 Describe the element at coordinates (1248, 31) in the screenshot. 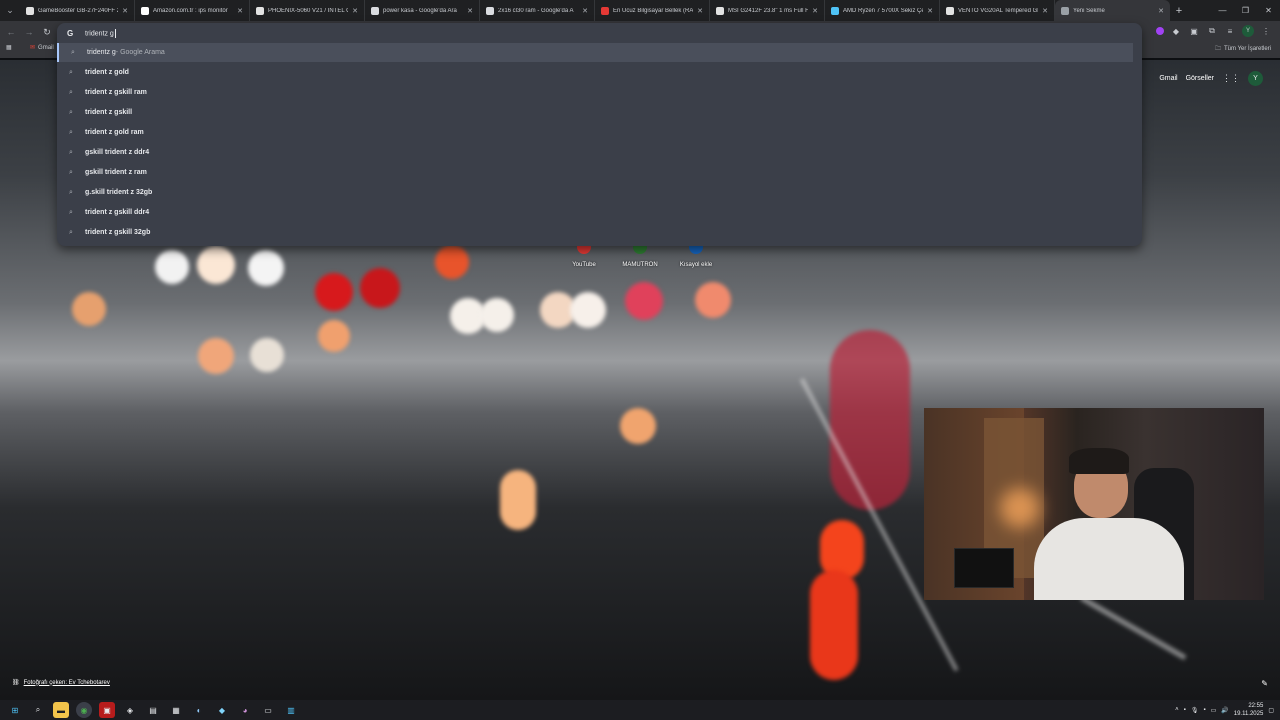

I see `profile-avatar: Y` at that location.